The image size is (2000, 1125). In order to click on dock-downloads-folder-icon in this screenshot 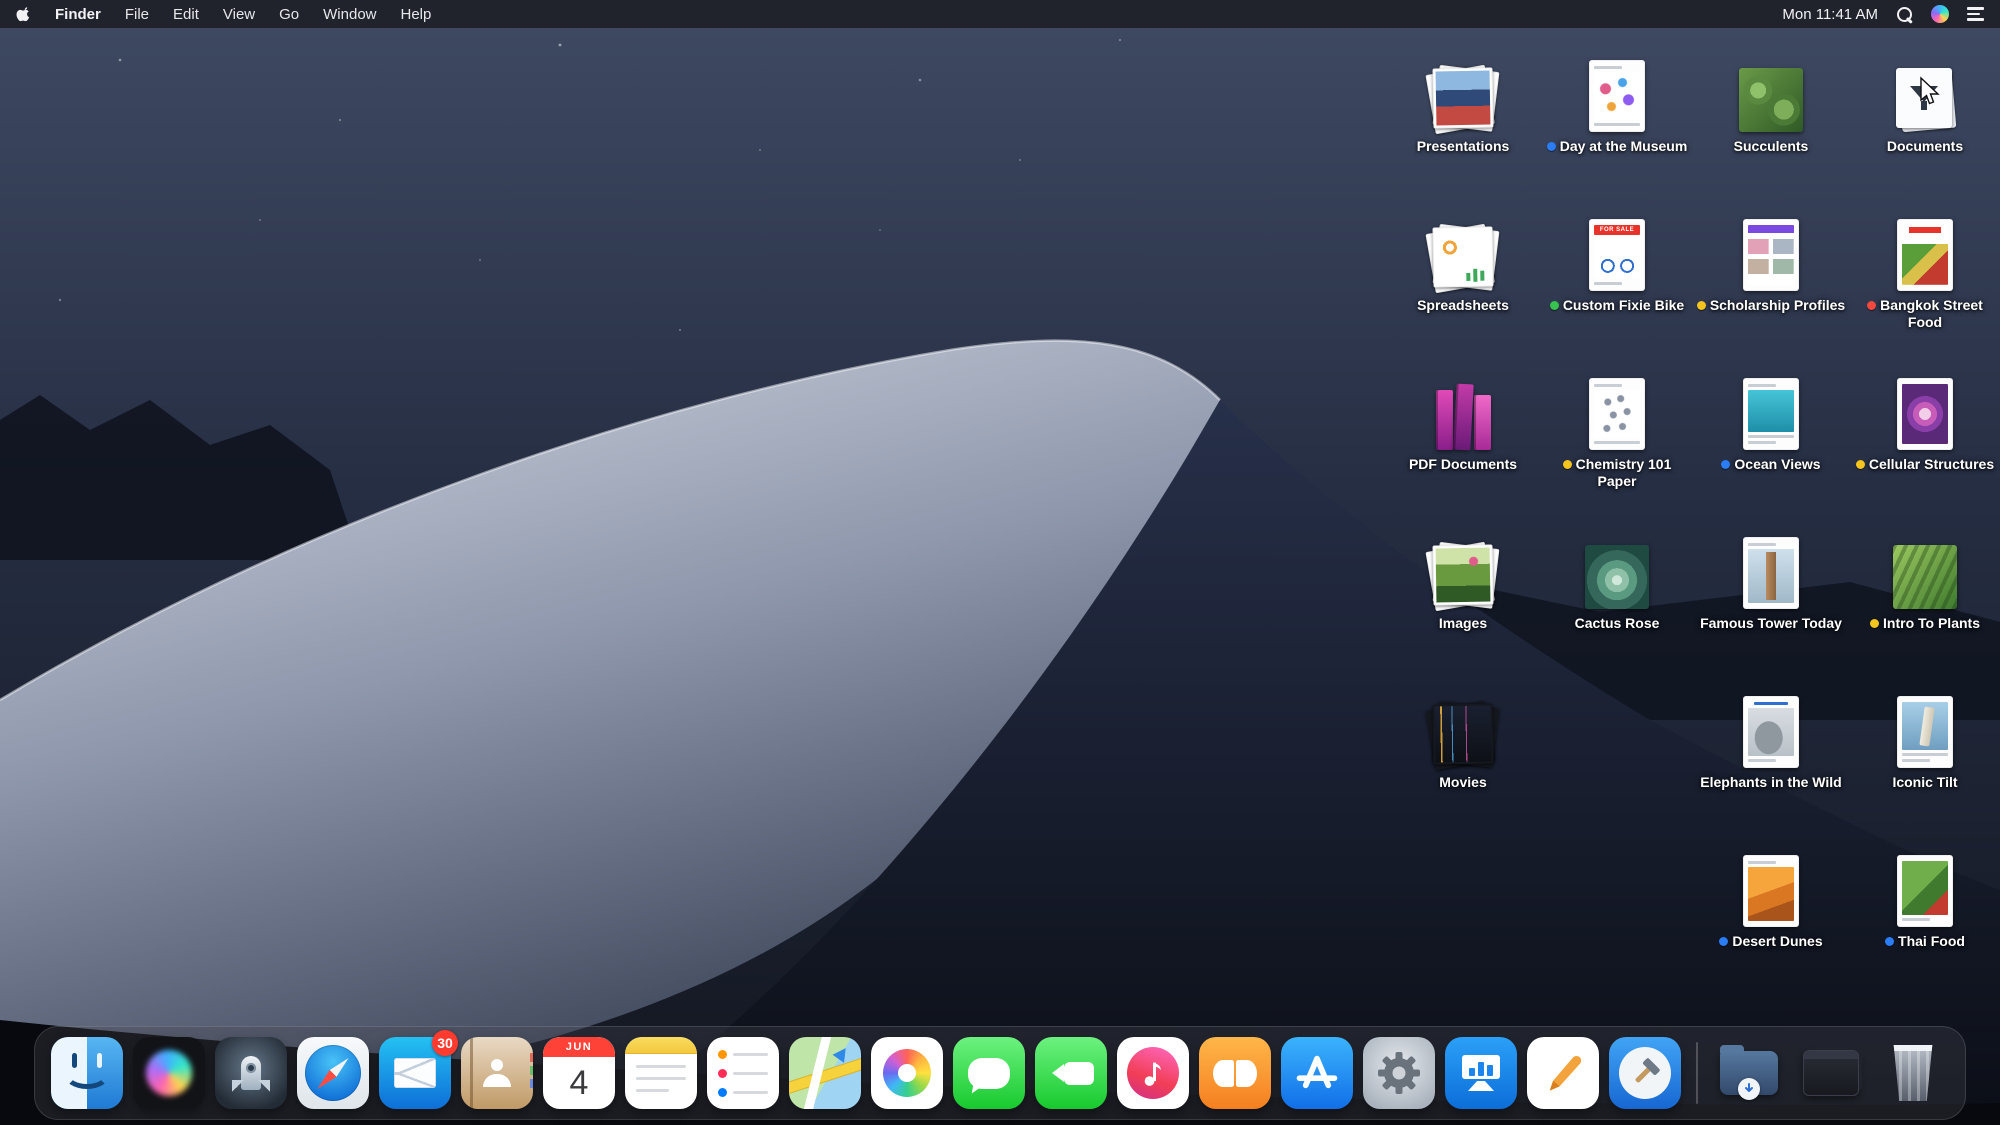, I will do `click(1749, 1073)`.